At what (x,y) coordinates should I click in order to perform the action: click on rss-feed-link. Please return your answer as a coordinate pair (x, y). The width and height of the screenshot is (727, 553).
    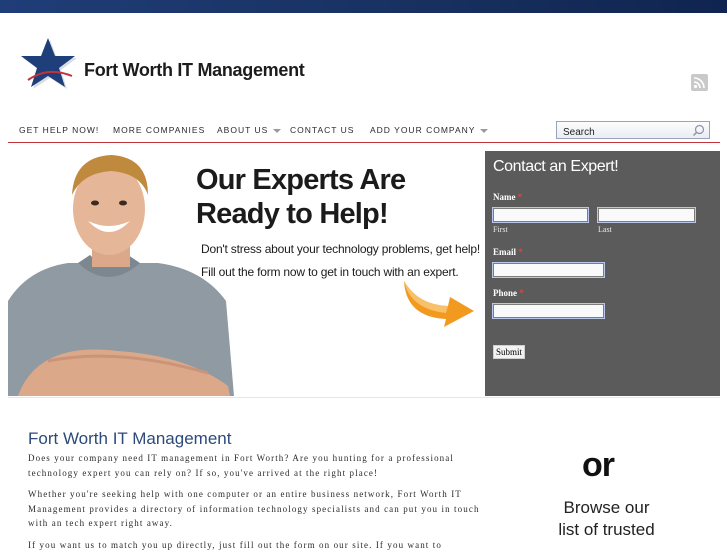
    Looking at the image, I should click on (699, 82).